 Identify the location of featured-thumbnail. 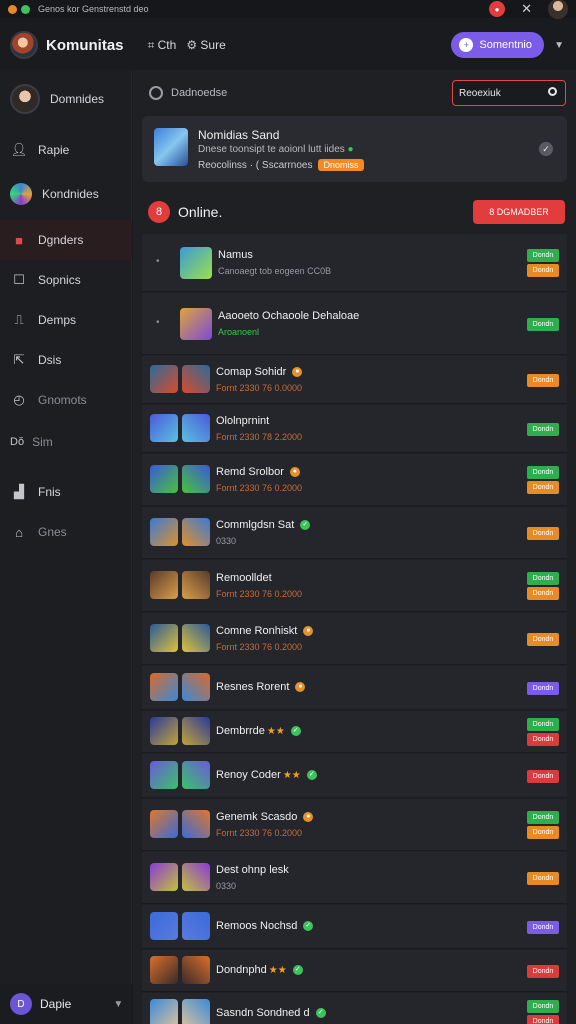
(171, 147).